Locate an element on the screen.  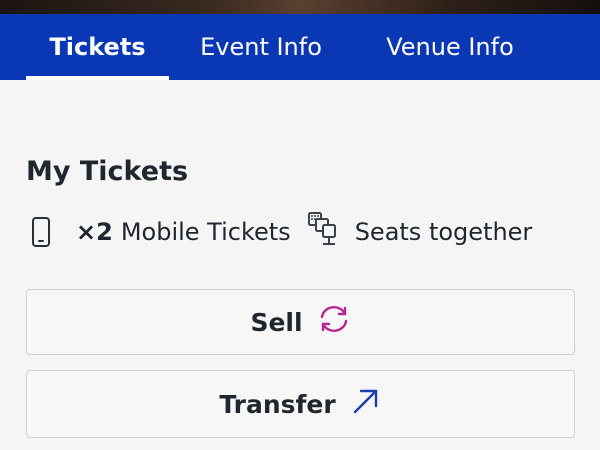
my-tickets-heading: My Tickets is located at coordinates (107, 171).